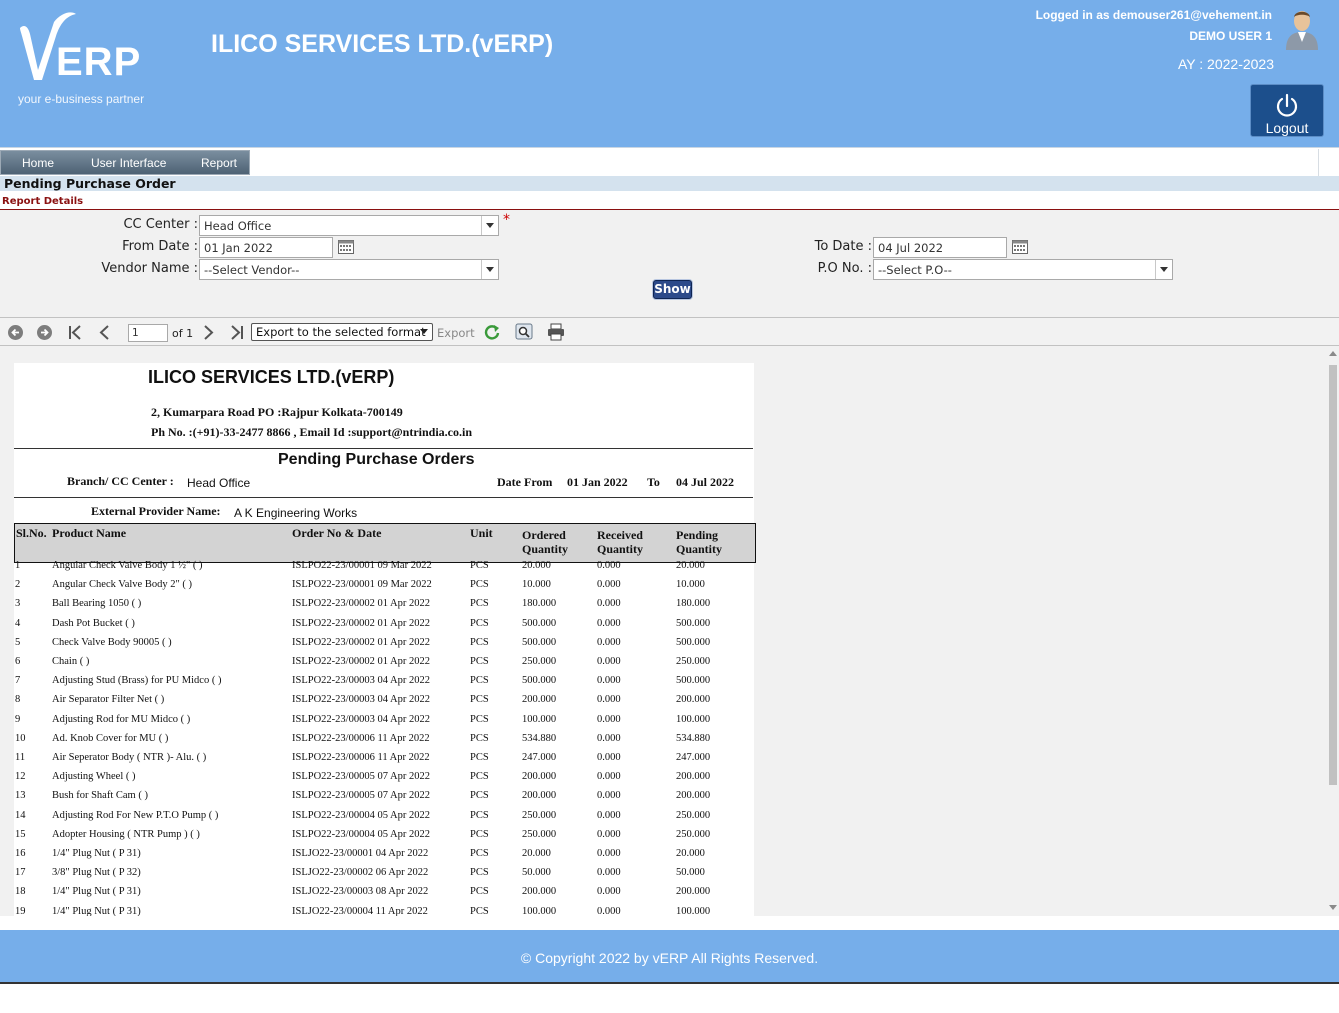 This screenshot has width=1339, height=1013. Describe the element at coordinates (361, 719) in the screenshot. I see `cell-order: ISLPO22-23/00003 04 Apr 2022` at that location.